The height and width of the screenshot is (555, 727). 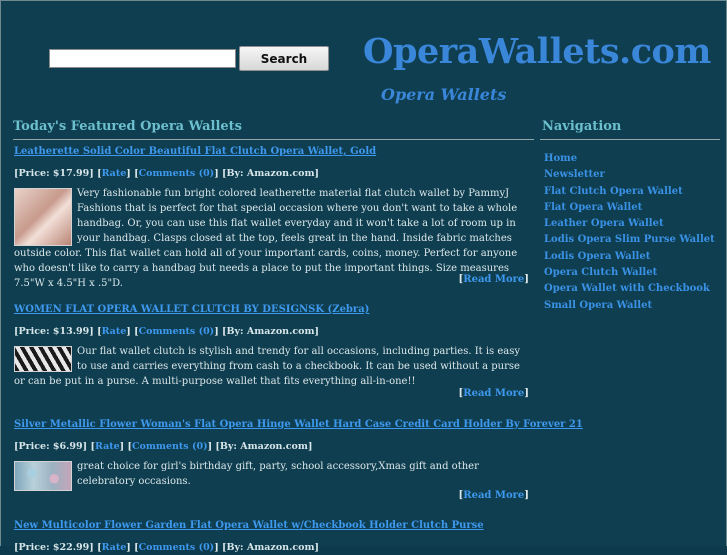 What do you see at coordinates (127, 126) in the screenshot?
I see `featured-heading: Today's Featured Opera Wallets` at bounding box center [127, 126].